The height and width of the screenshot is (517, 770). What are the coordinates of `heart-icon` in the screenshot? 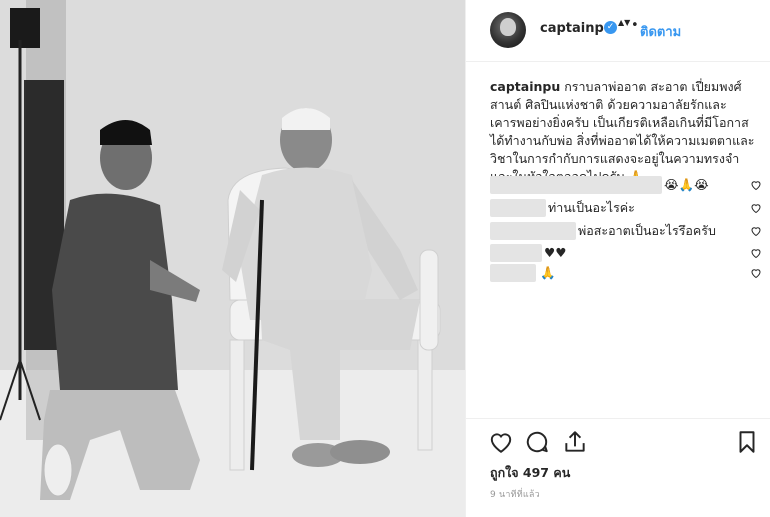 It's located at (501, 442).